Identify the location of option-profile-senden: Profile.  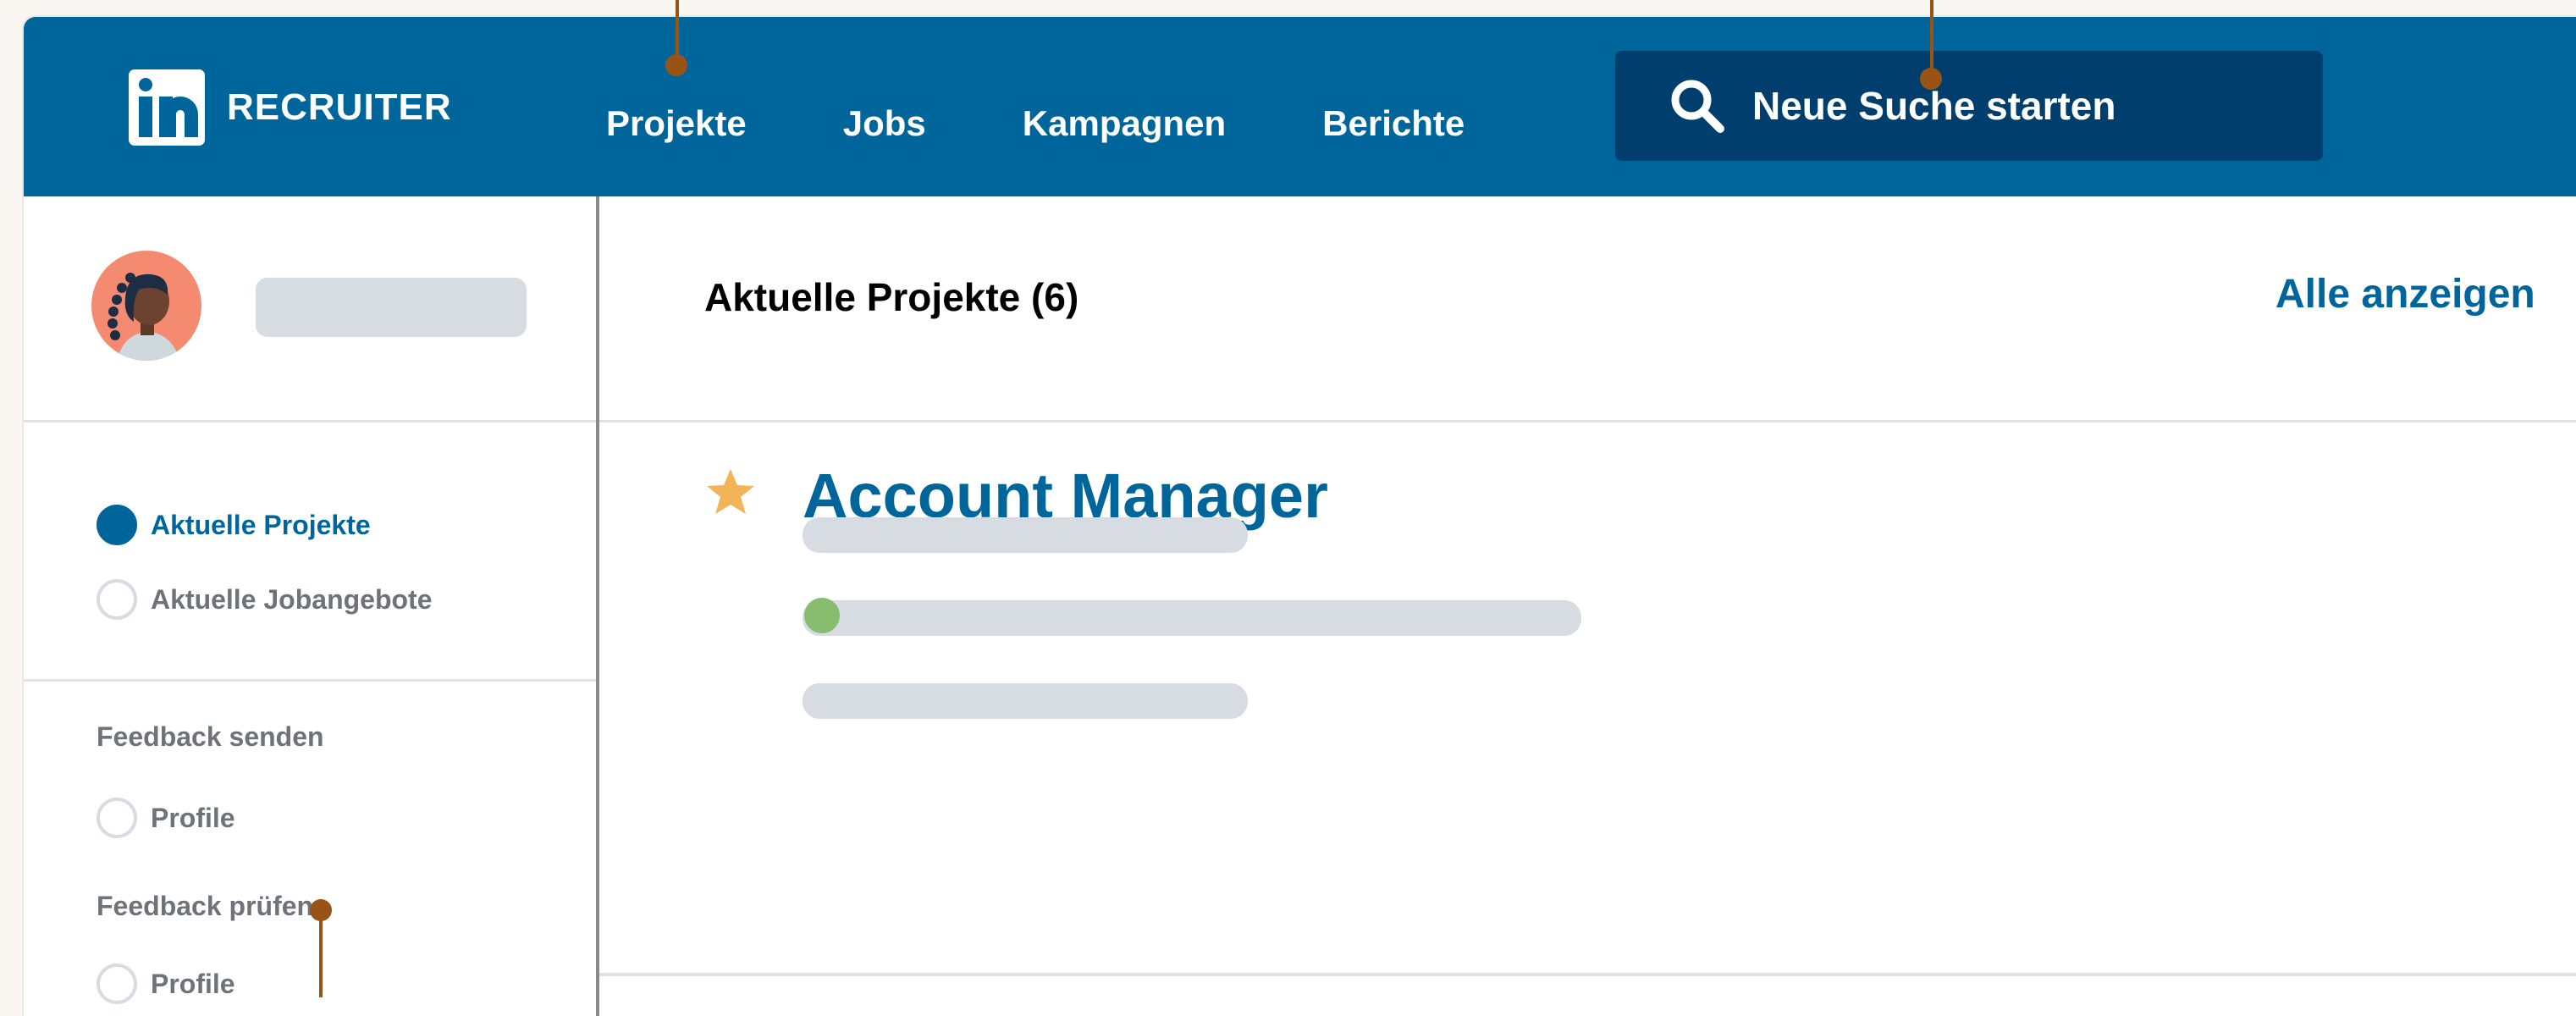
(166, 818).